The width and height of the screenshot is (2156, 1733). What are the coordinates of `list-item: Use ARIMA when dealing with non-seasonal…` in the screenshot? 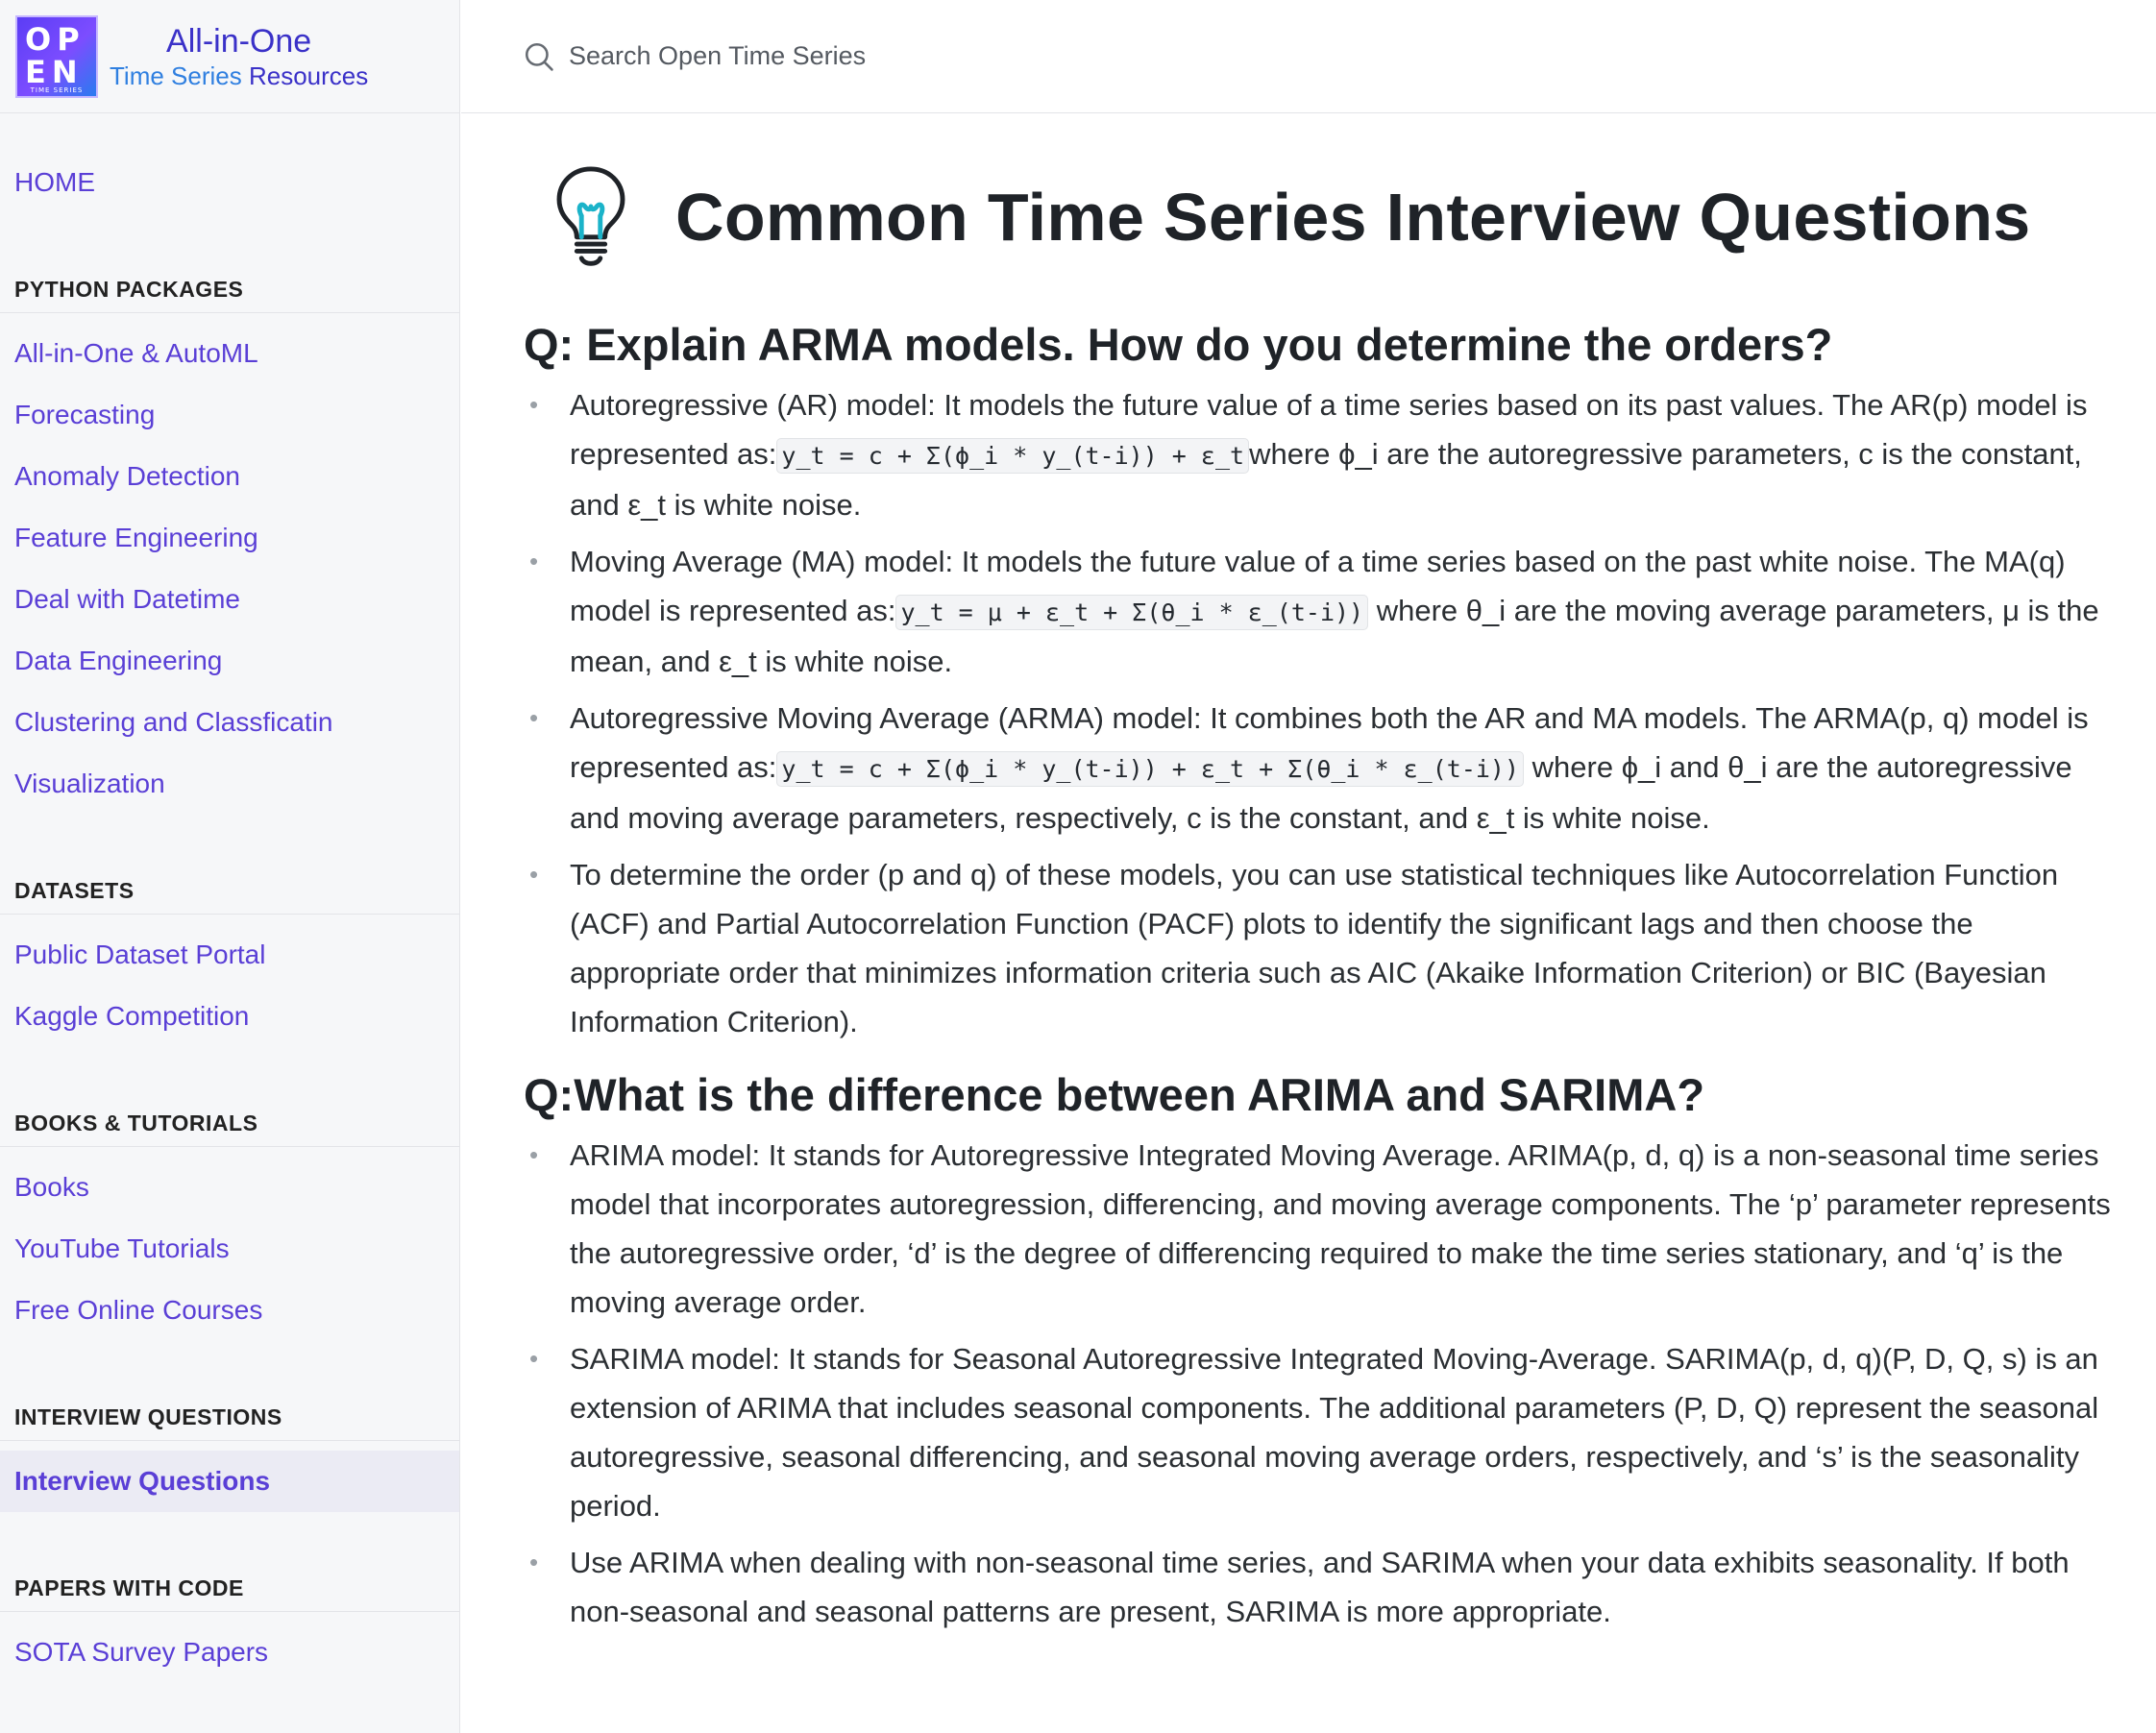 It's located at (1322, 1587).